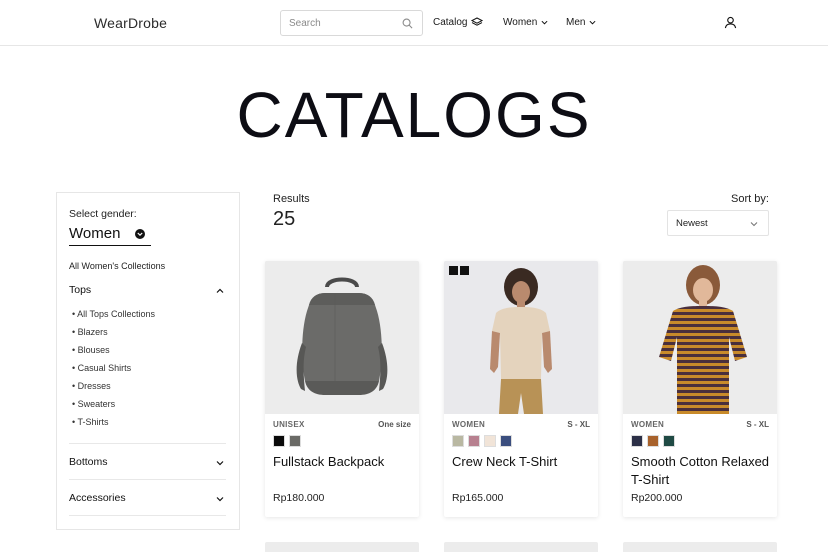  I want to click on select-gender-label: Select gender:, so click(103, 214).